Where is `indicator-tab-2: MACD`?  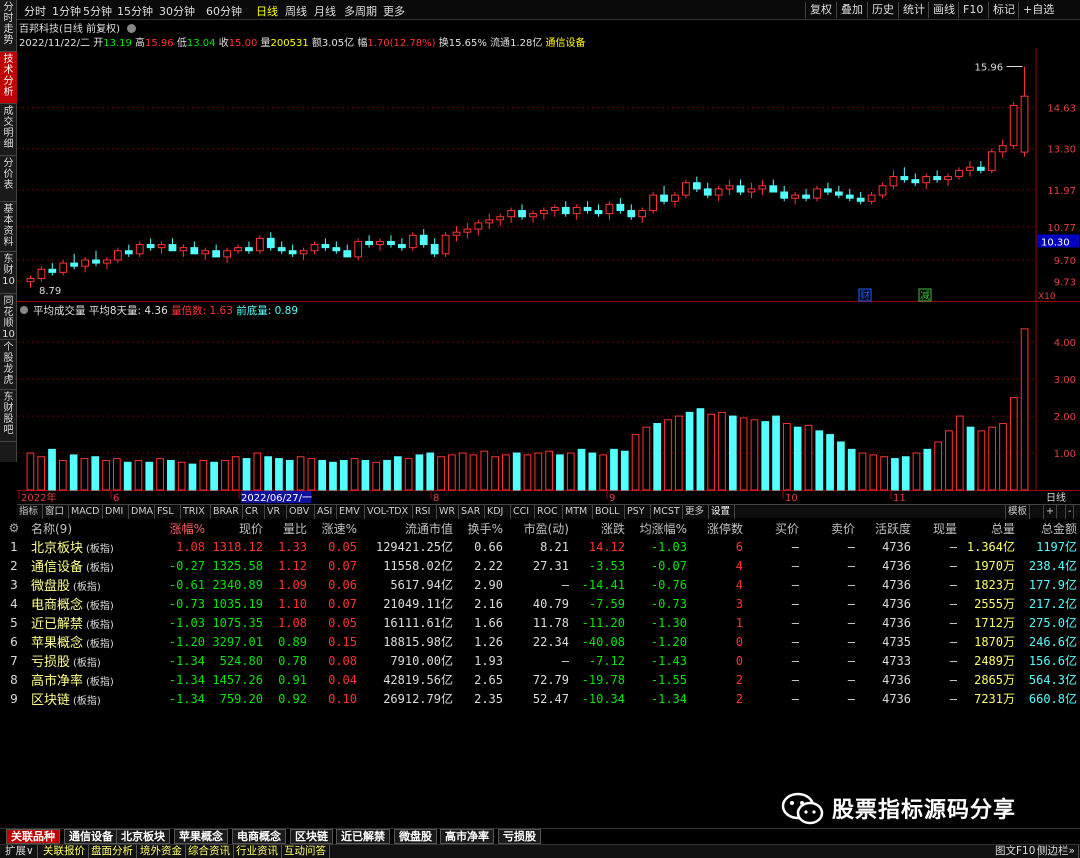 indicator-tab-2: MACD is located at coordinates (86, 512).